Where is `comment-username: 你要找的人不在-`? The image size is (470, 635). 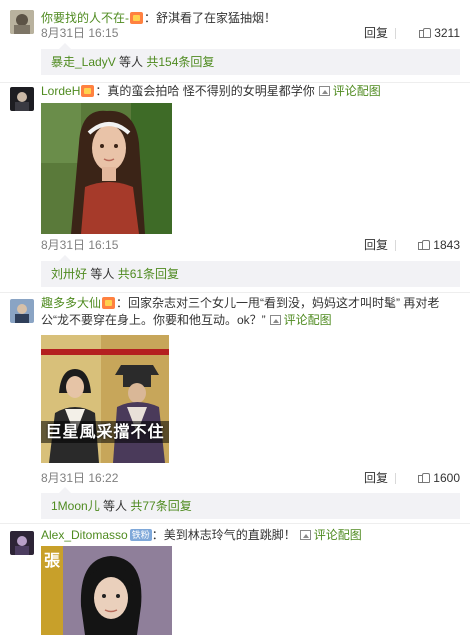
comment-username: 你要找的人不在- is located at coordinates (85, 18).